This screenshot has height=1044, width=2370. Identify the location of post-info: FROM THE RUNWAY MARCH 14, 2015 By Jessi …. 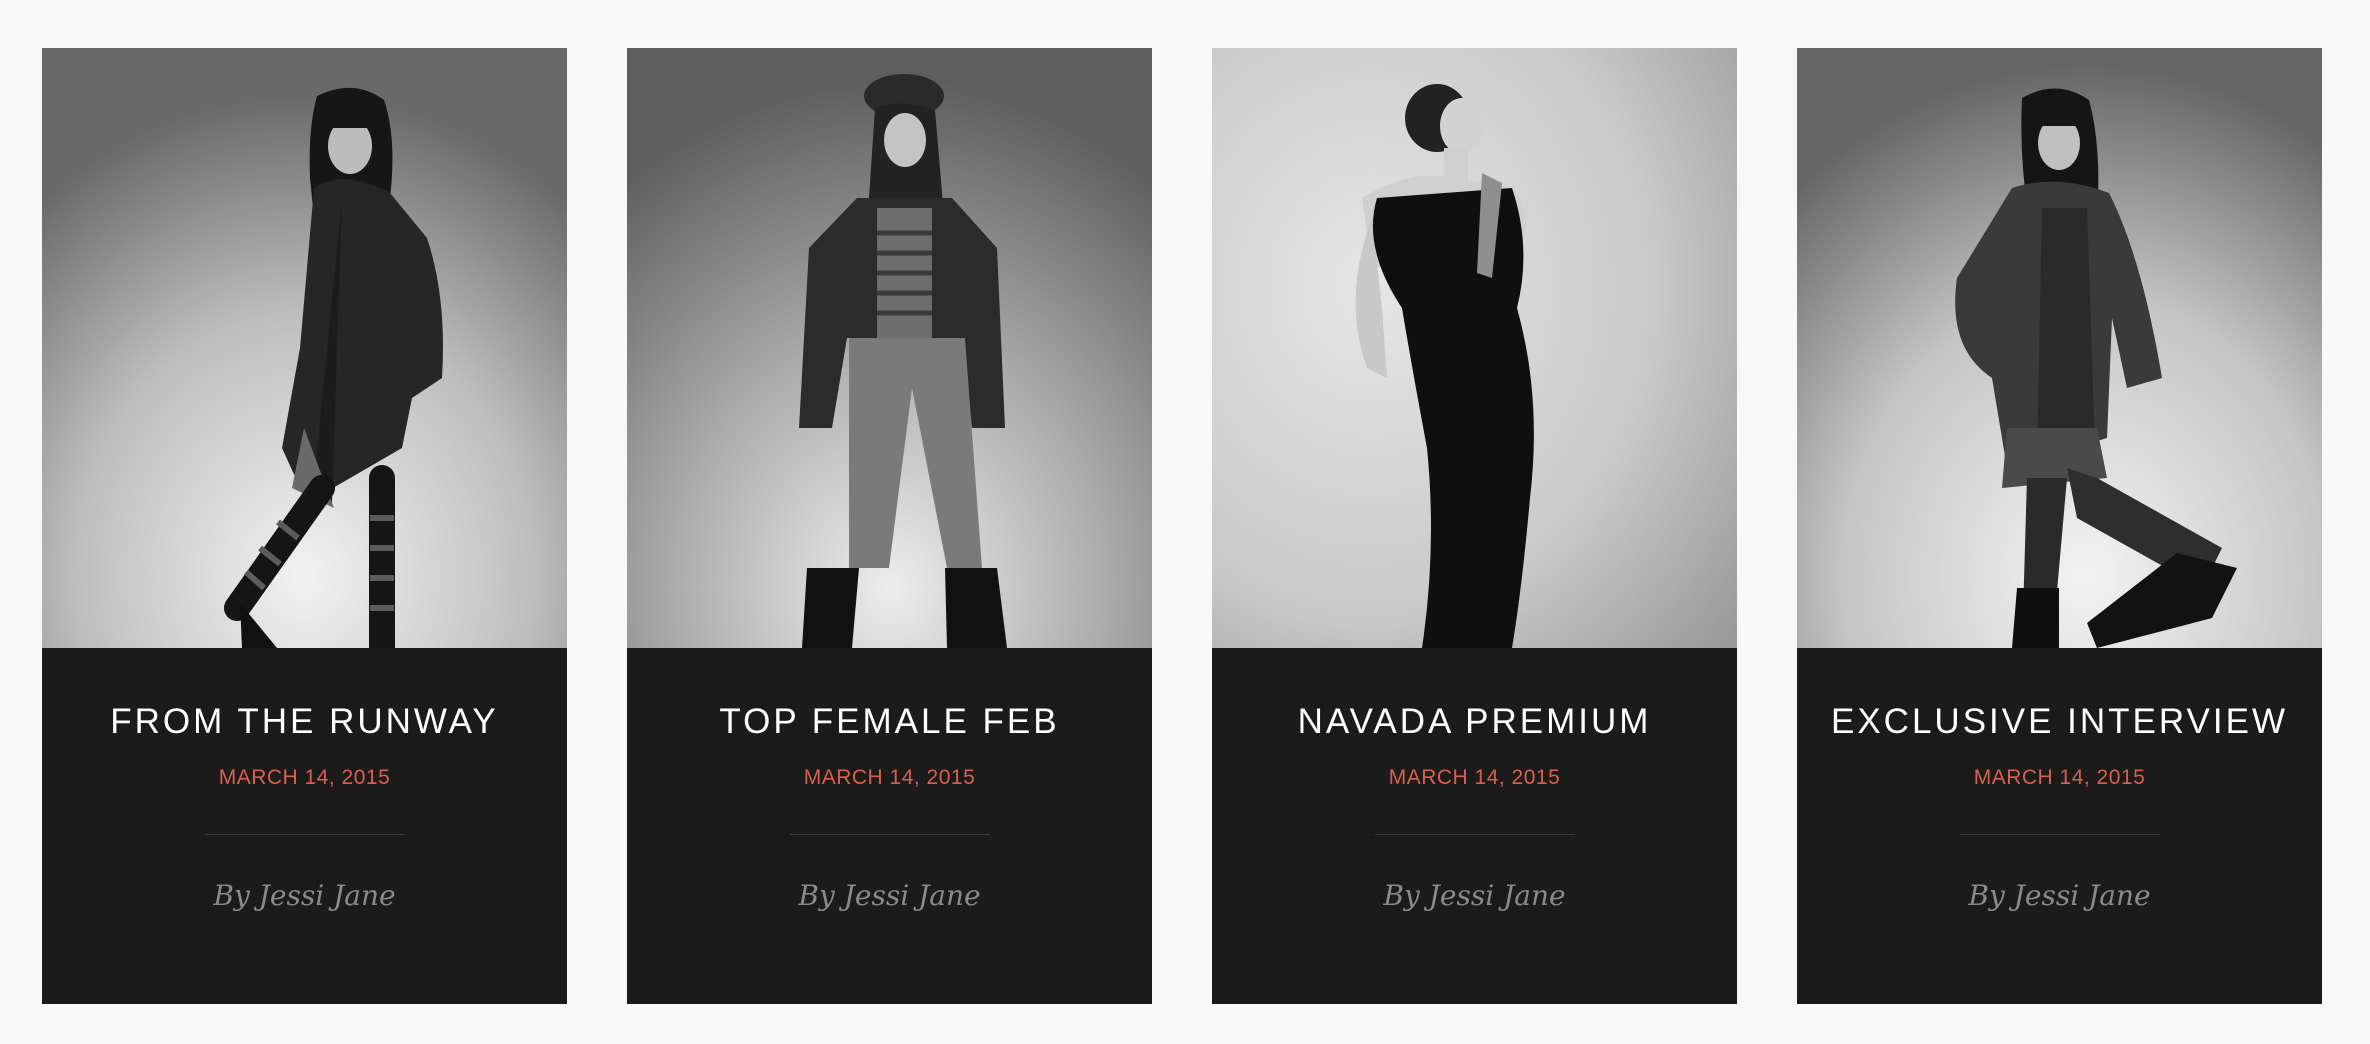
(304, 826).